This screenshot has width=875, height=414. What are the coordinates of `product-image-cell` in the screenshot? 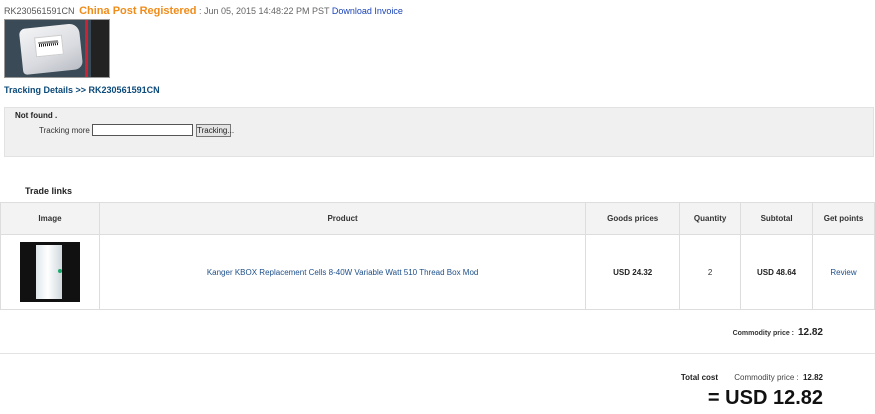 It's located at (50, 272).